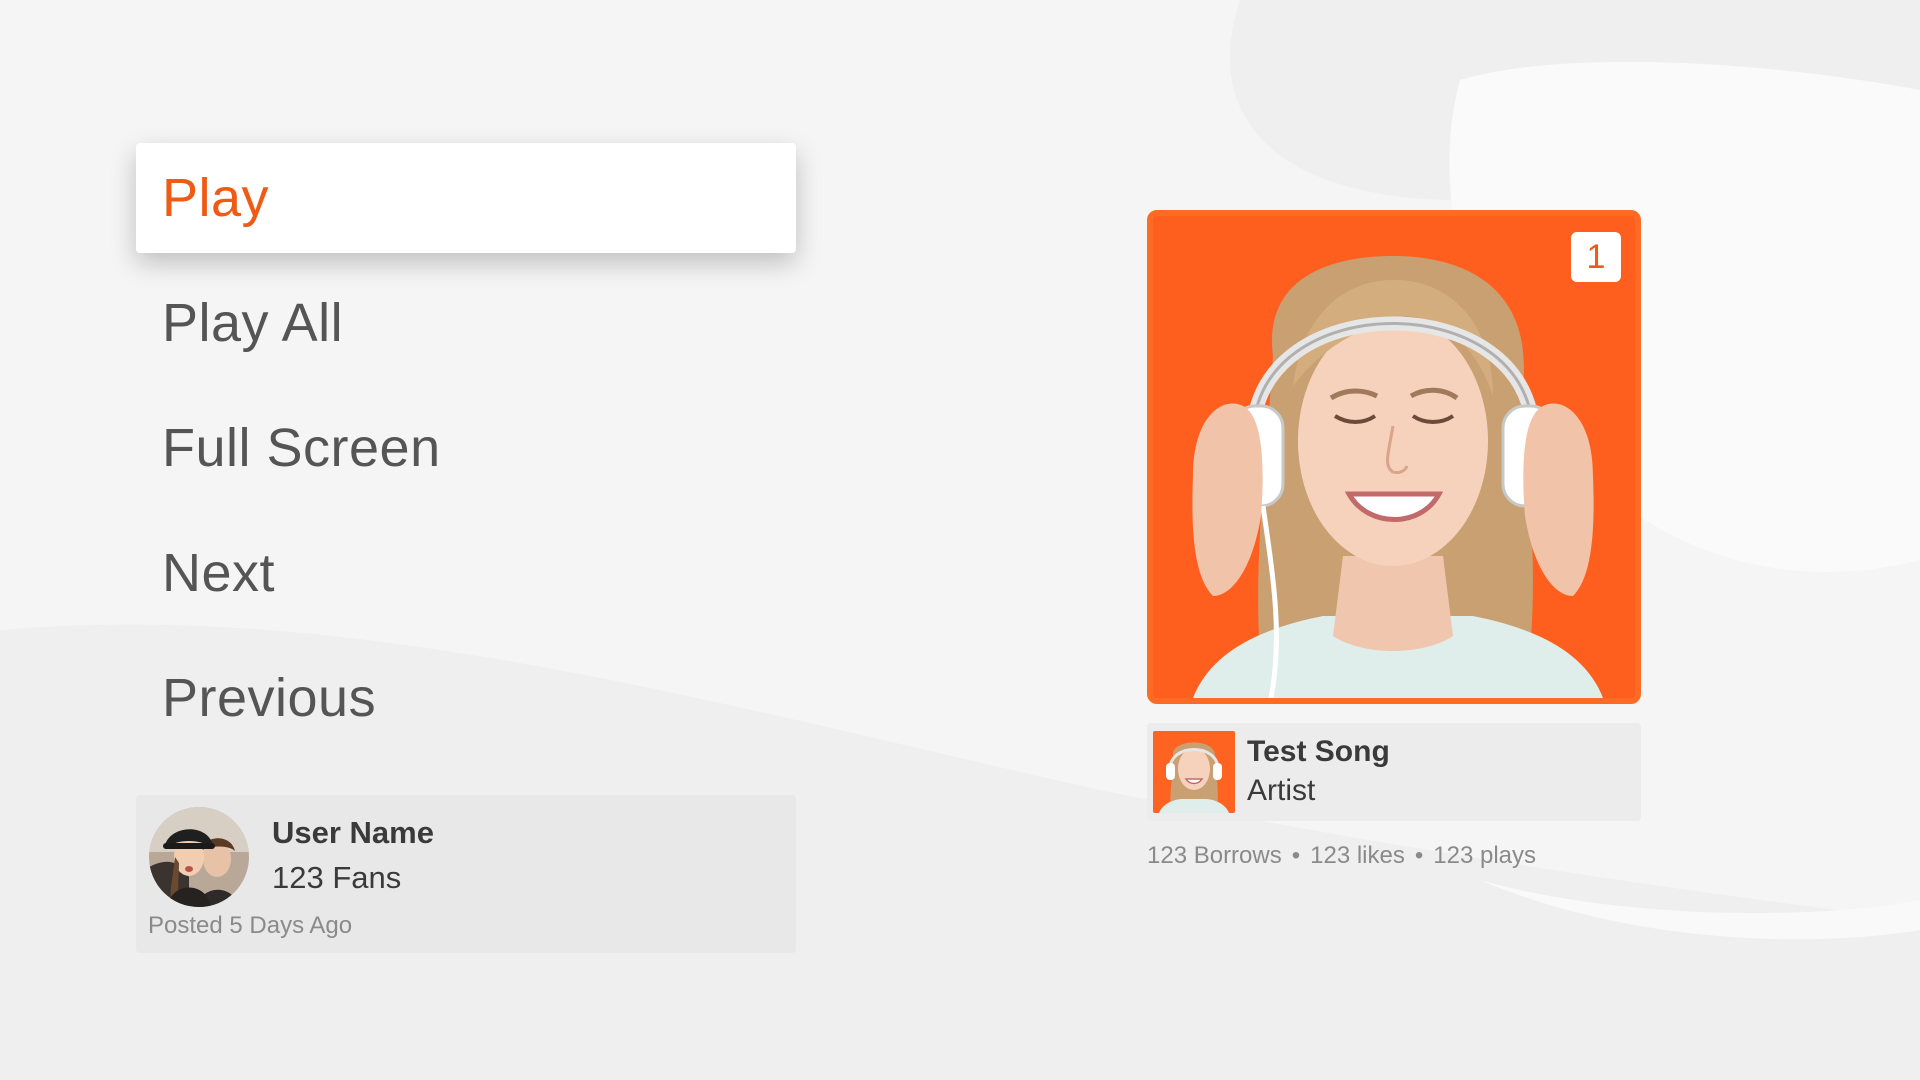 The height and width of the screenshot is (1080, 1920). What do you see at coordinates (466, 573) in the screenshot?
I see `menu-item-next: Next` at bounding box center [466, 573].